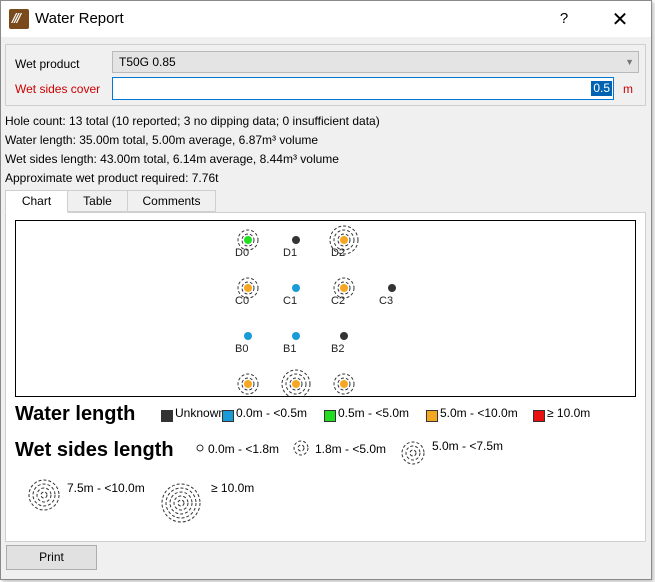 This screenshot has width=655, height=582. I want to click on tab-comments: Comments, so click(171, 201).